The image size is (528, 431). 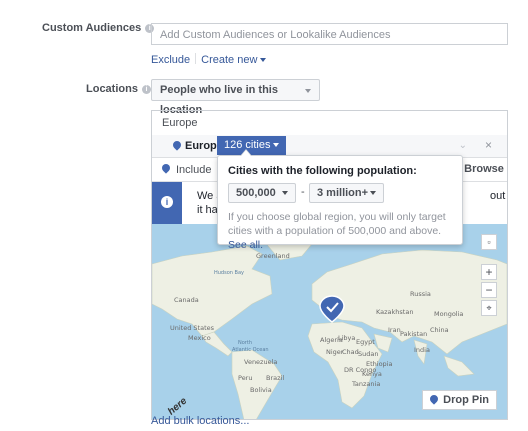 What do you see at coordinates (245, 245) in the screenshot?
I see `see-all-link: See all.` at bounding box center [245, 245].